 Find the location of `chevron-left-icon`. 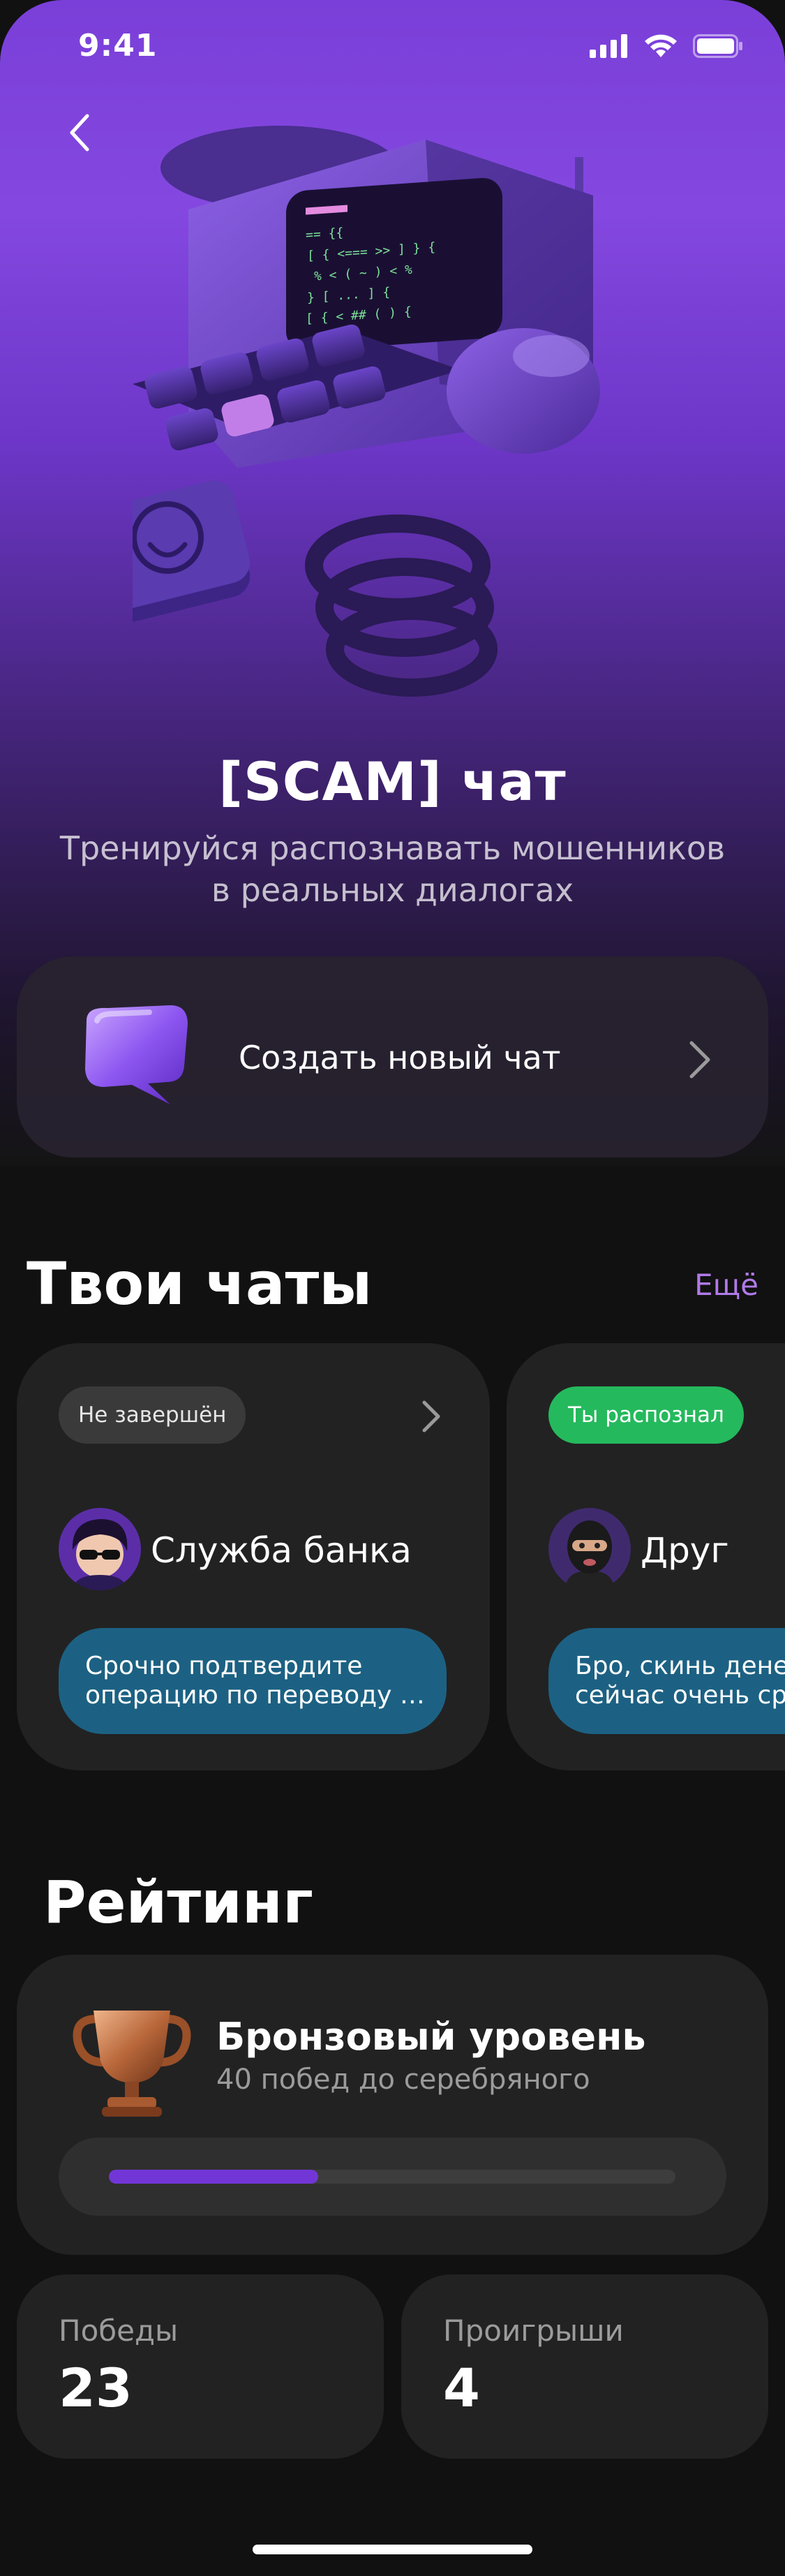

chevron-left-icon is located at coordinates (79, 132).